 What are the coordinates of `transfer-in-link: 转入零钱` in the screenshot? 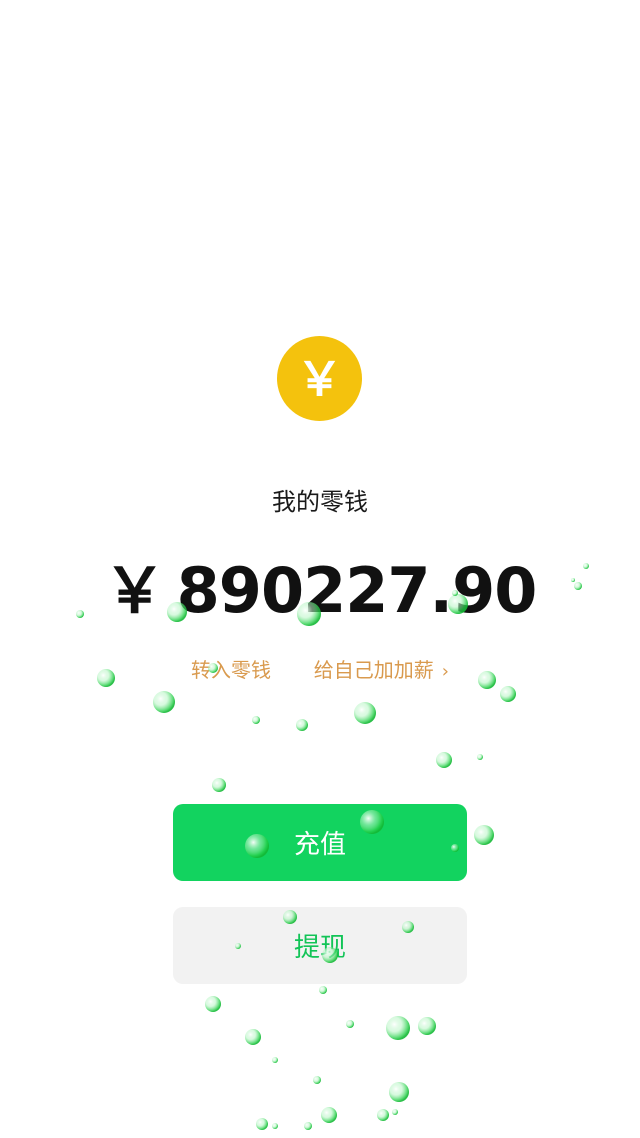 It's located at (231, 670).